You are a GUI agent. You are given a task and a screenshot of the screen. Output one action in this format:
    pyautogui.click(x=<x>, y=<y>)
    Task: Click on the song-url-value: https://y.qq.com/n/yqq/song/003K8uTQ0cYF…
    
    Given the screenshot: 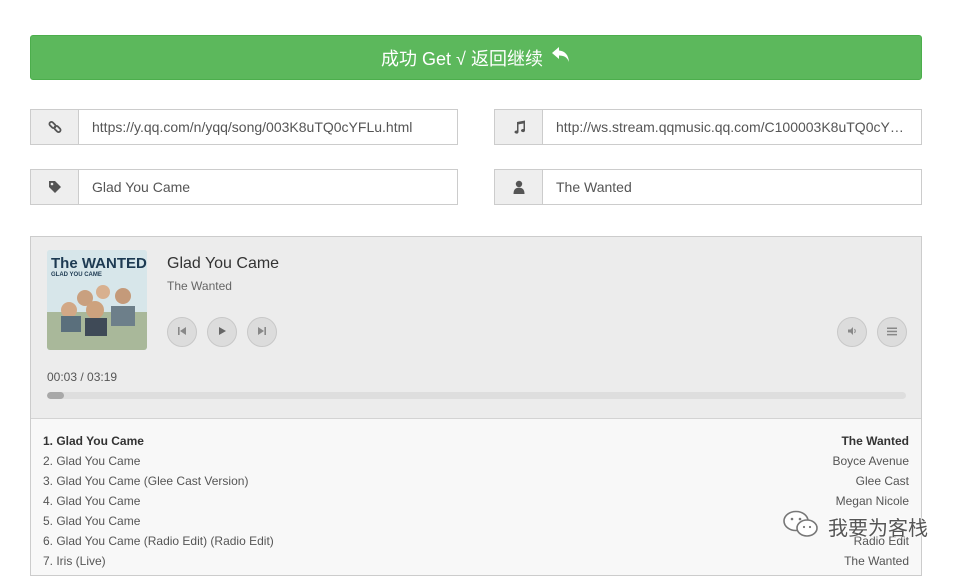 What is the action you would take?
    pyautogui.click(x=252, y=127)
    